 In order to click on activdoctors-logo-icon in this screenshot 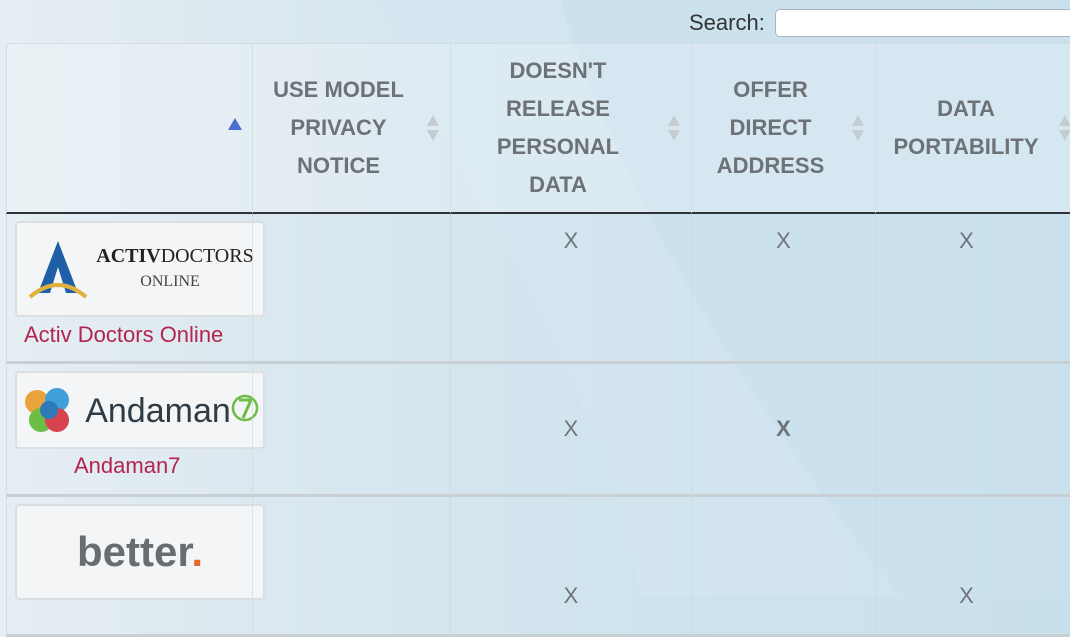, I will do `click(58, 270)`.